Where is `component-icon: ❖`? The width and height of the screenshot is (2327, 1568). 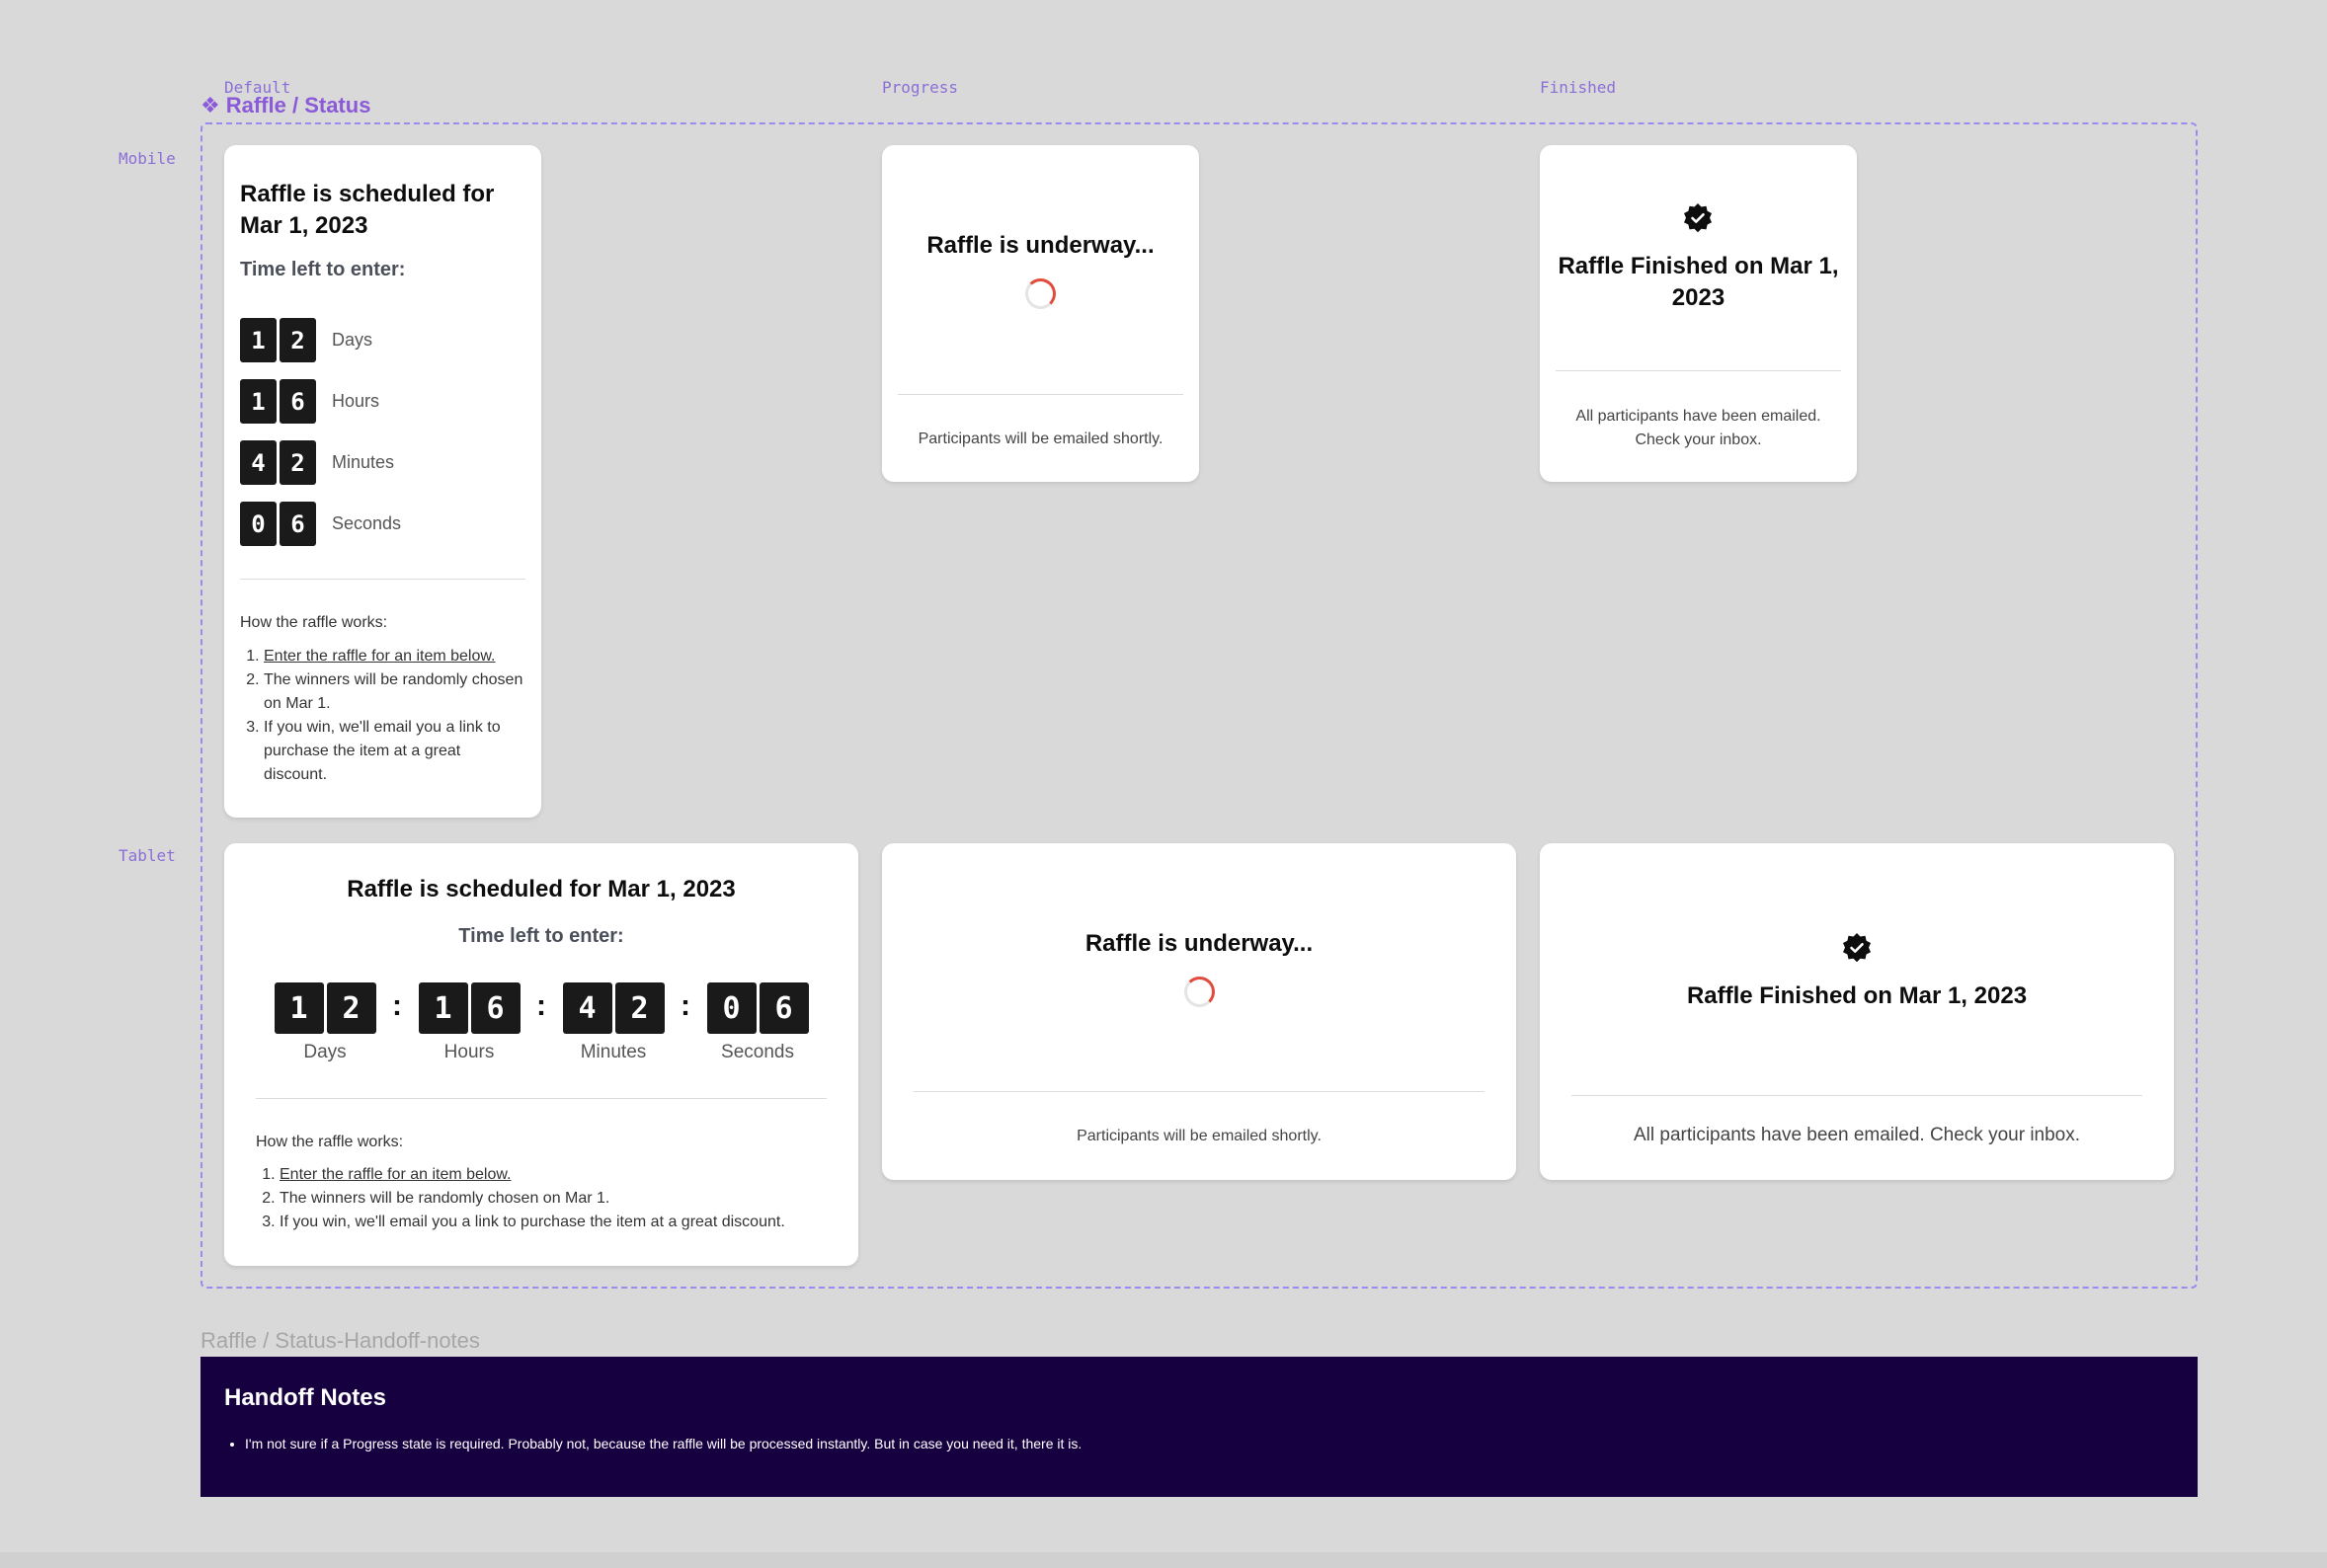 component-icon: ❖ is located at coordinates (210, 105).